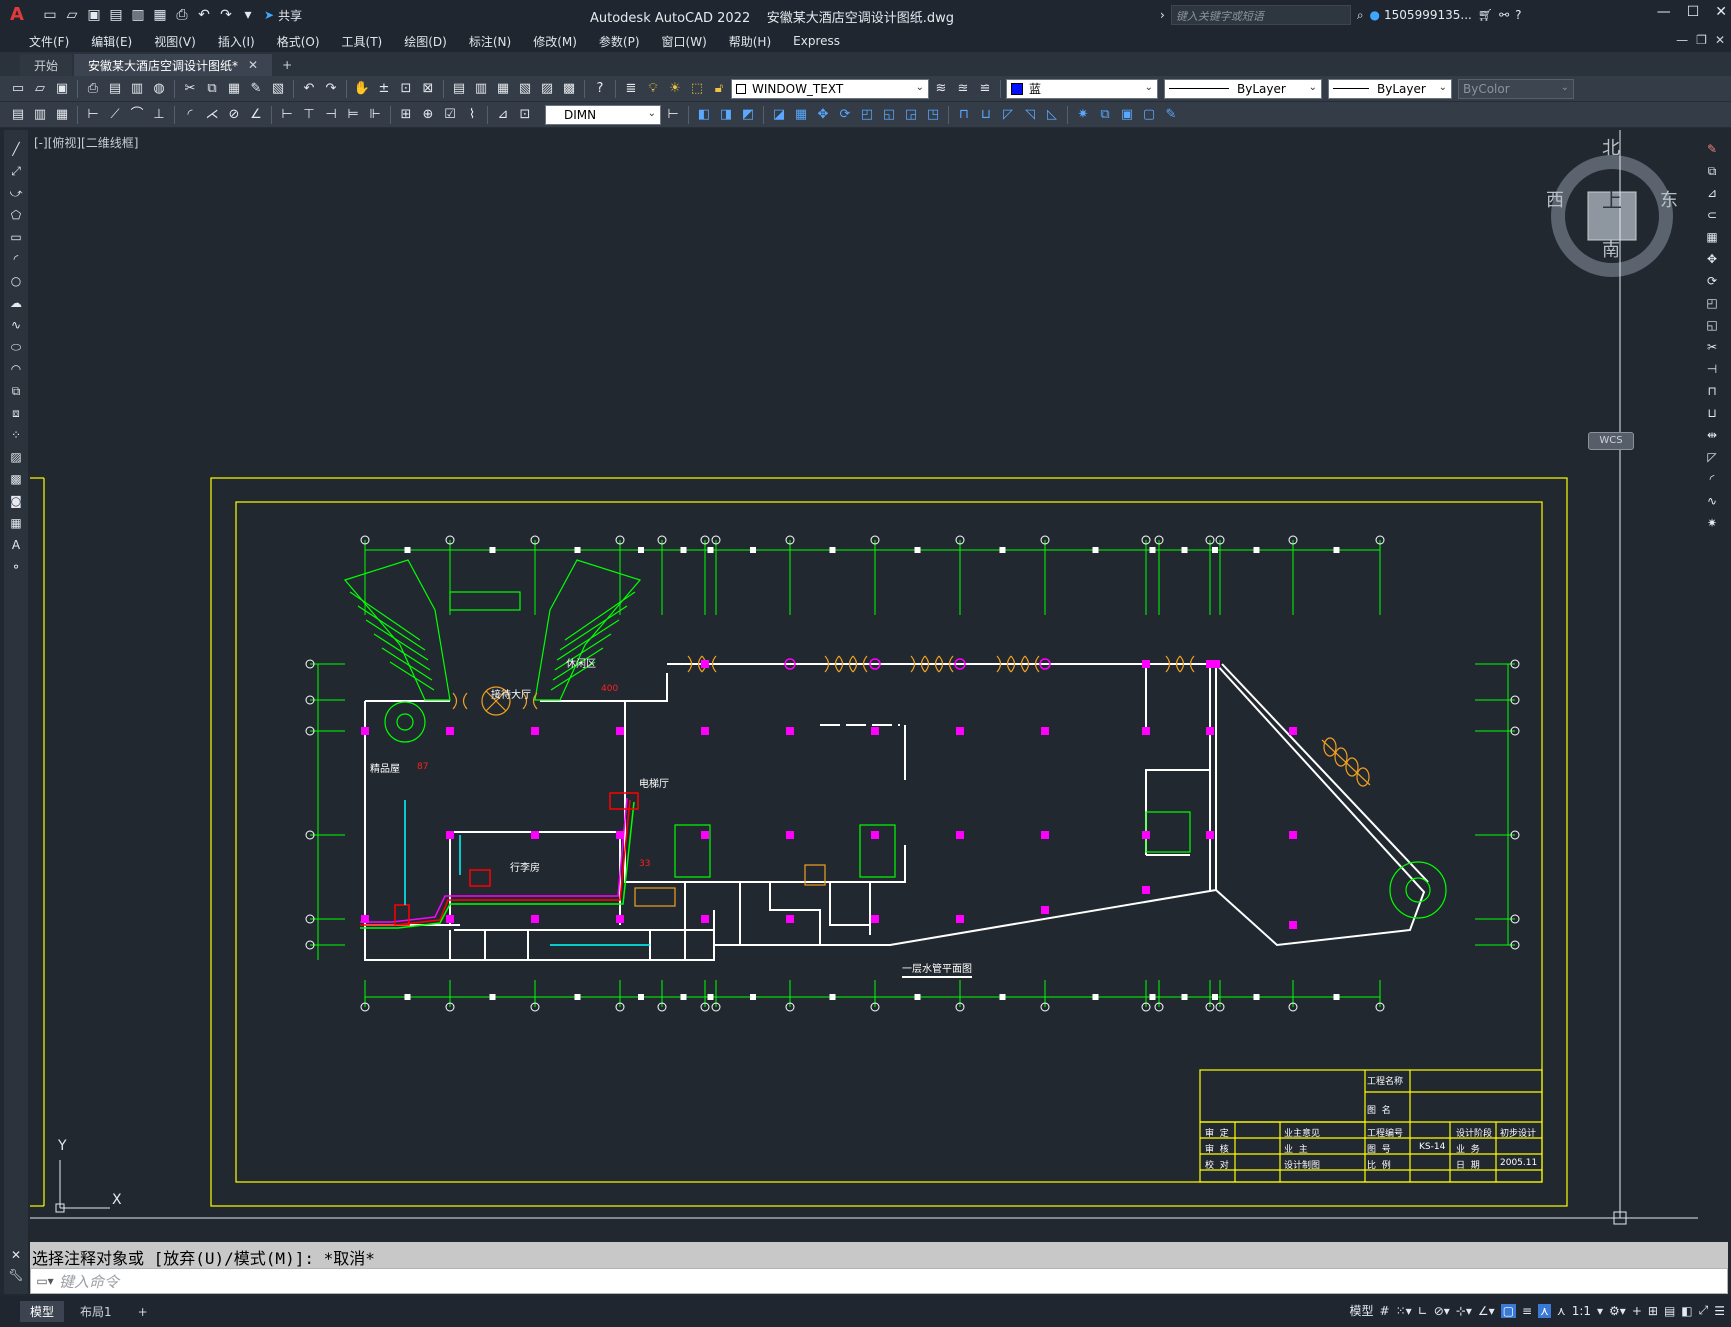  What do you see at coordinates (1486, 1311) in the screenshot?
I see `object-snap-icon: ∠▾` at bounding box center [1486, 1311].